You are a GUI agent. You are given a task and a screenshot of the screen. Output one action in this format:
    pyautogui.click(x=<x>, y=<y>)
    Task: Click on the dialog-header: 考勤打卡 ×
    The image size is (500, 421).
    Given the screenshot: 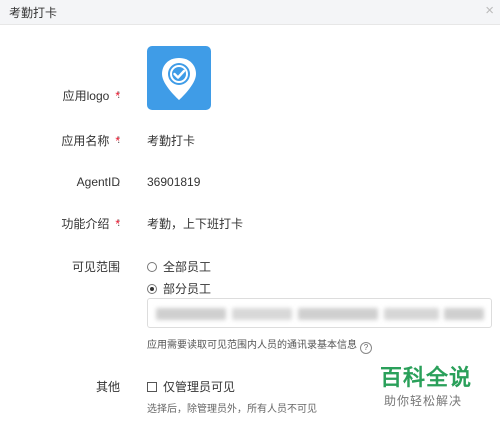 What is the action you would take?
    pyautogui.click(x=250, y=12)
    